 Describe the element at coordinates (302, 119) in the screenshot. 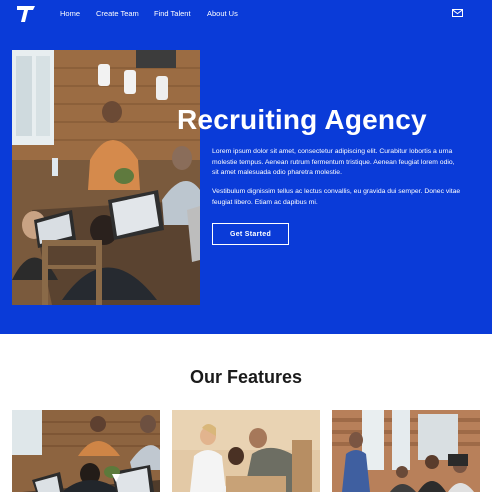

I see `hero-title: Recruiting Agency` at that location.